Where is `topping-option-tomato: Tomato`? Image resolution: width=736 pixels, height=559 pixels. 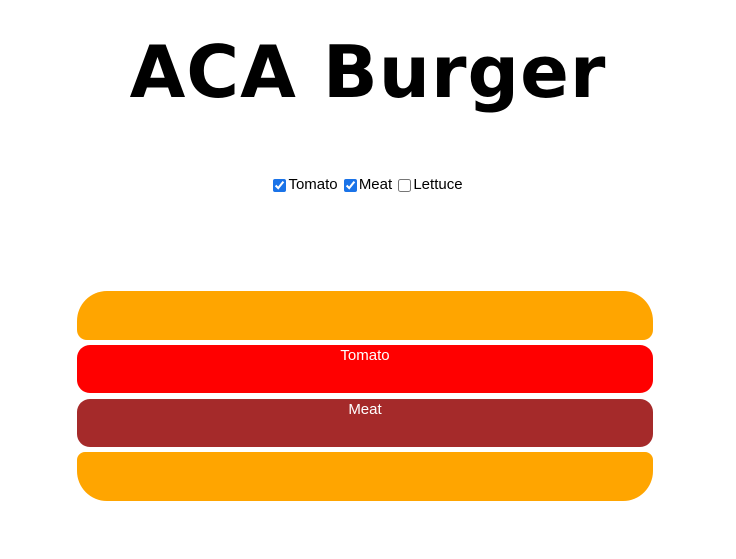
topping-option-tomato: Tomato is located at coordinates (305, 185).